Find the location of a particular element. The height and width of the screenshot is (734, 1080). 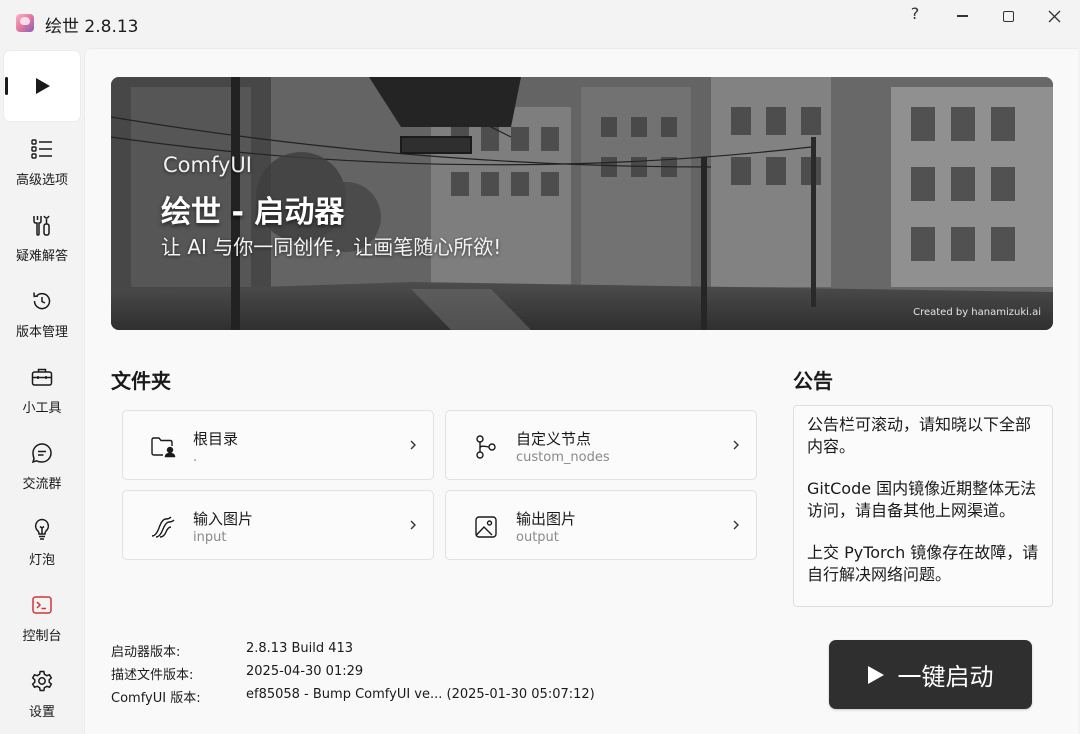

launch-button-label: 一键启动 is located at coordinates (945, 677).